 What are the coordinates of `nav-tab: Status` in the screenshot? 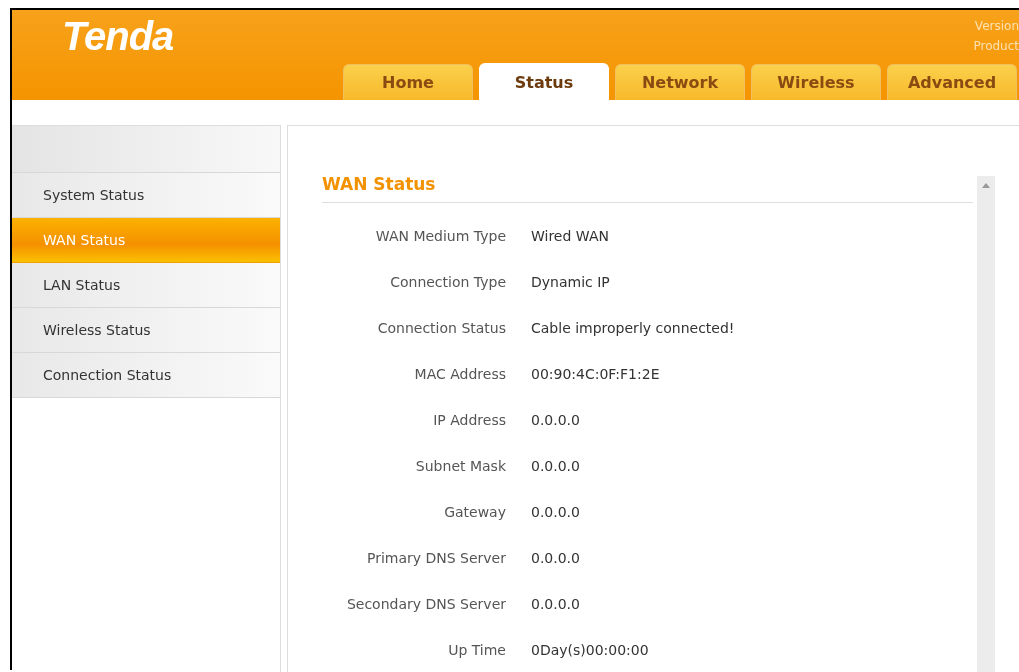 It's located at (544, 81).